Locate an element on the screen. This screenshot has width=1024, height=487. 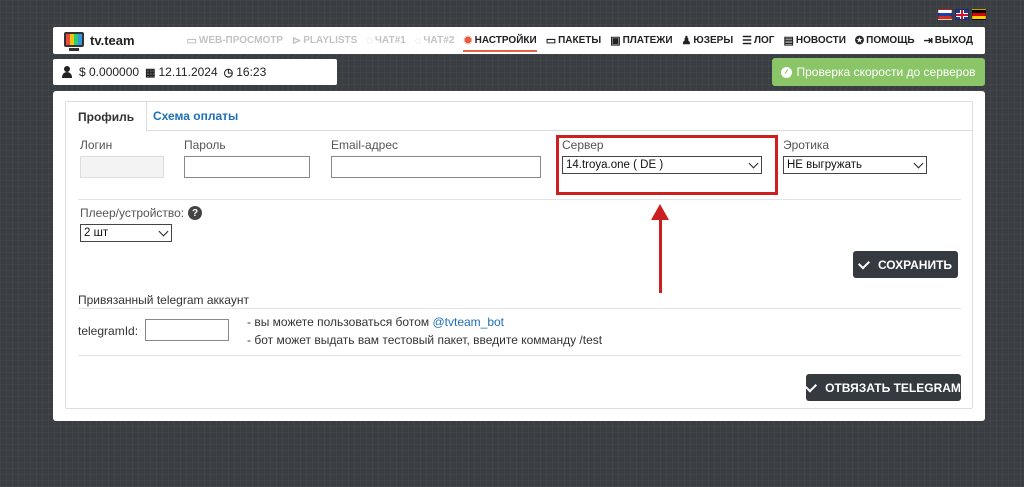
erotica-label: Эротика is located at coordinates (806, 145).